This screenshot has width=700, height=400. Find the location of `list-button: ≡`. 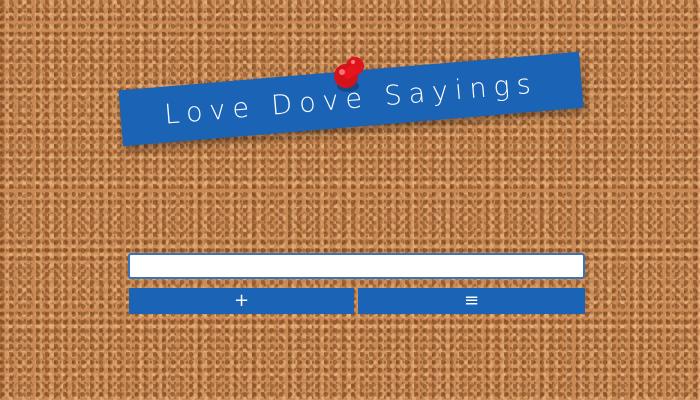

list-button: ≡ is located at coordinates (471, 301).